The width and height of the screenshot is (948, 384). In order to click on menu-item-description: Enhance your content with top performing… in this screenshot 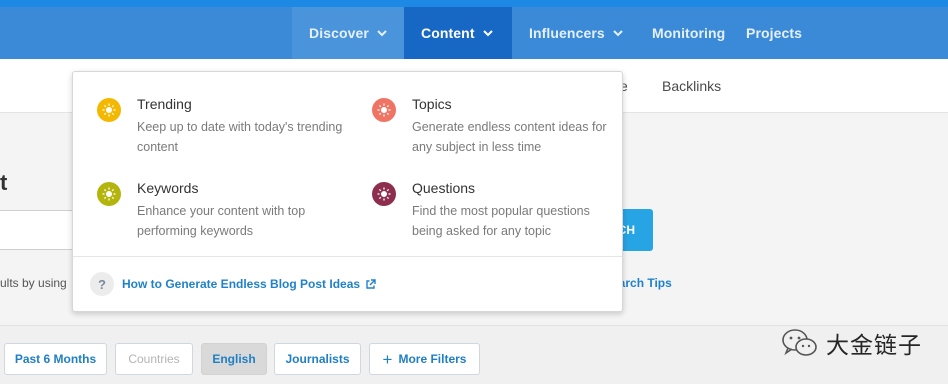, I will do `click(221, 221)`.